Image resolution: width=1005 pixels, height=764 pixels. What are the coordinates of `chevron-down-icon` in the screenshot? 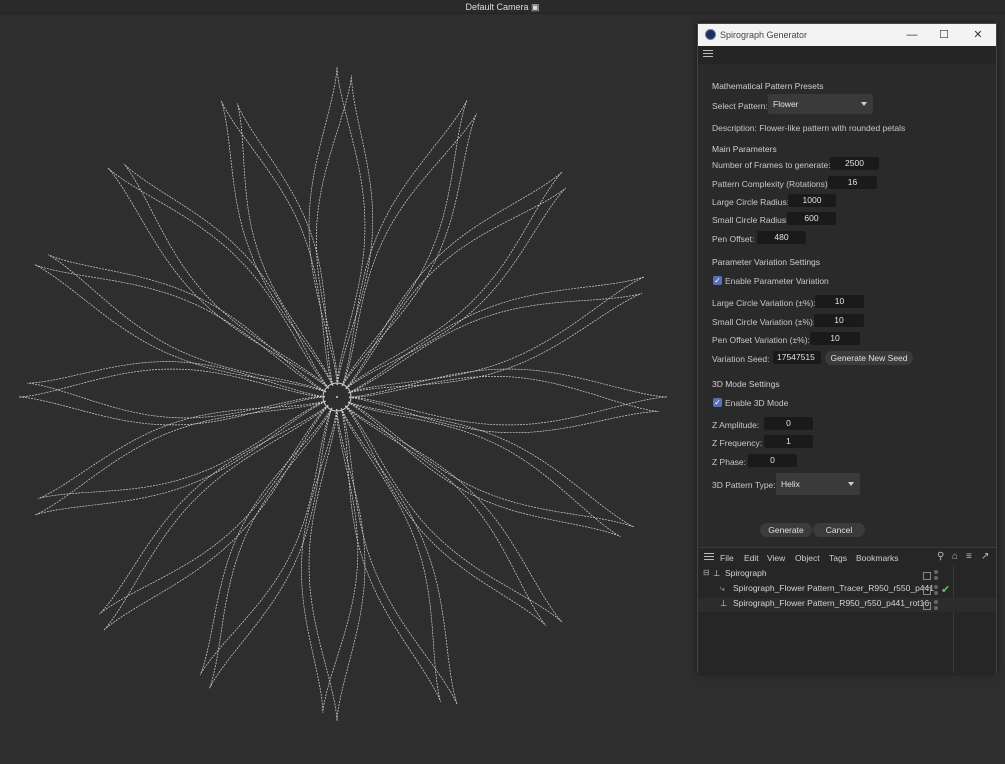 It's located at (864, 104).